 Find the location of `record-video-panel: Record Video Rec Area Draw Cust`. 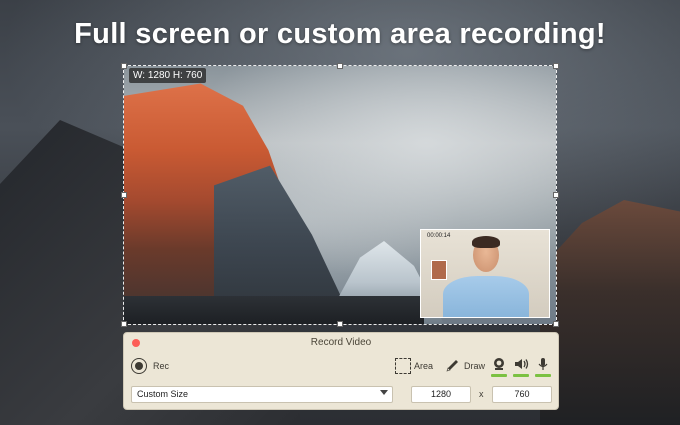

record-video-panel: Record Video Rec Area Draw Cust is located at coordinates (341, 371).